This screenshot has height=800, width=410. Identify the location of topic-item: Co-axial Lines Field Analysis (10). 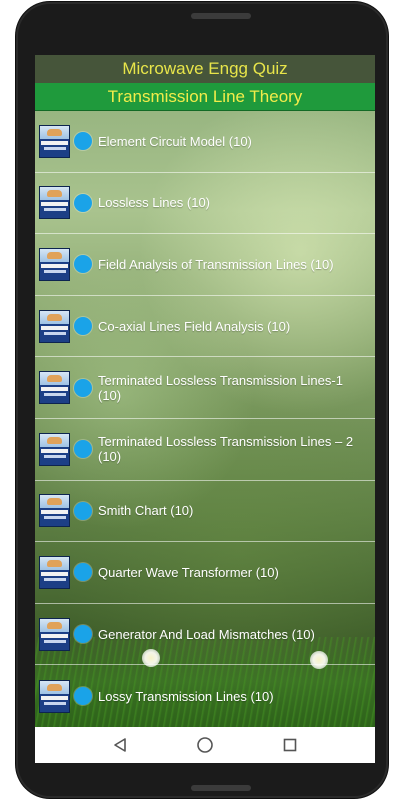
(205, 327).